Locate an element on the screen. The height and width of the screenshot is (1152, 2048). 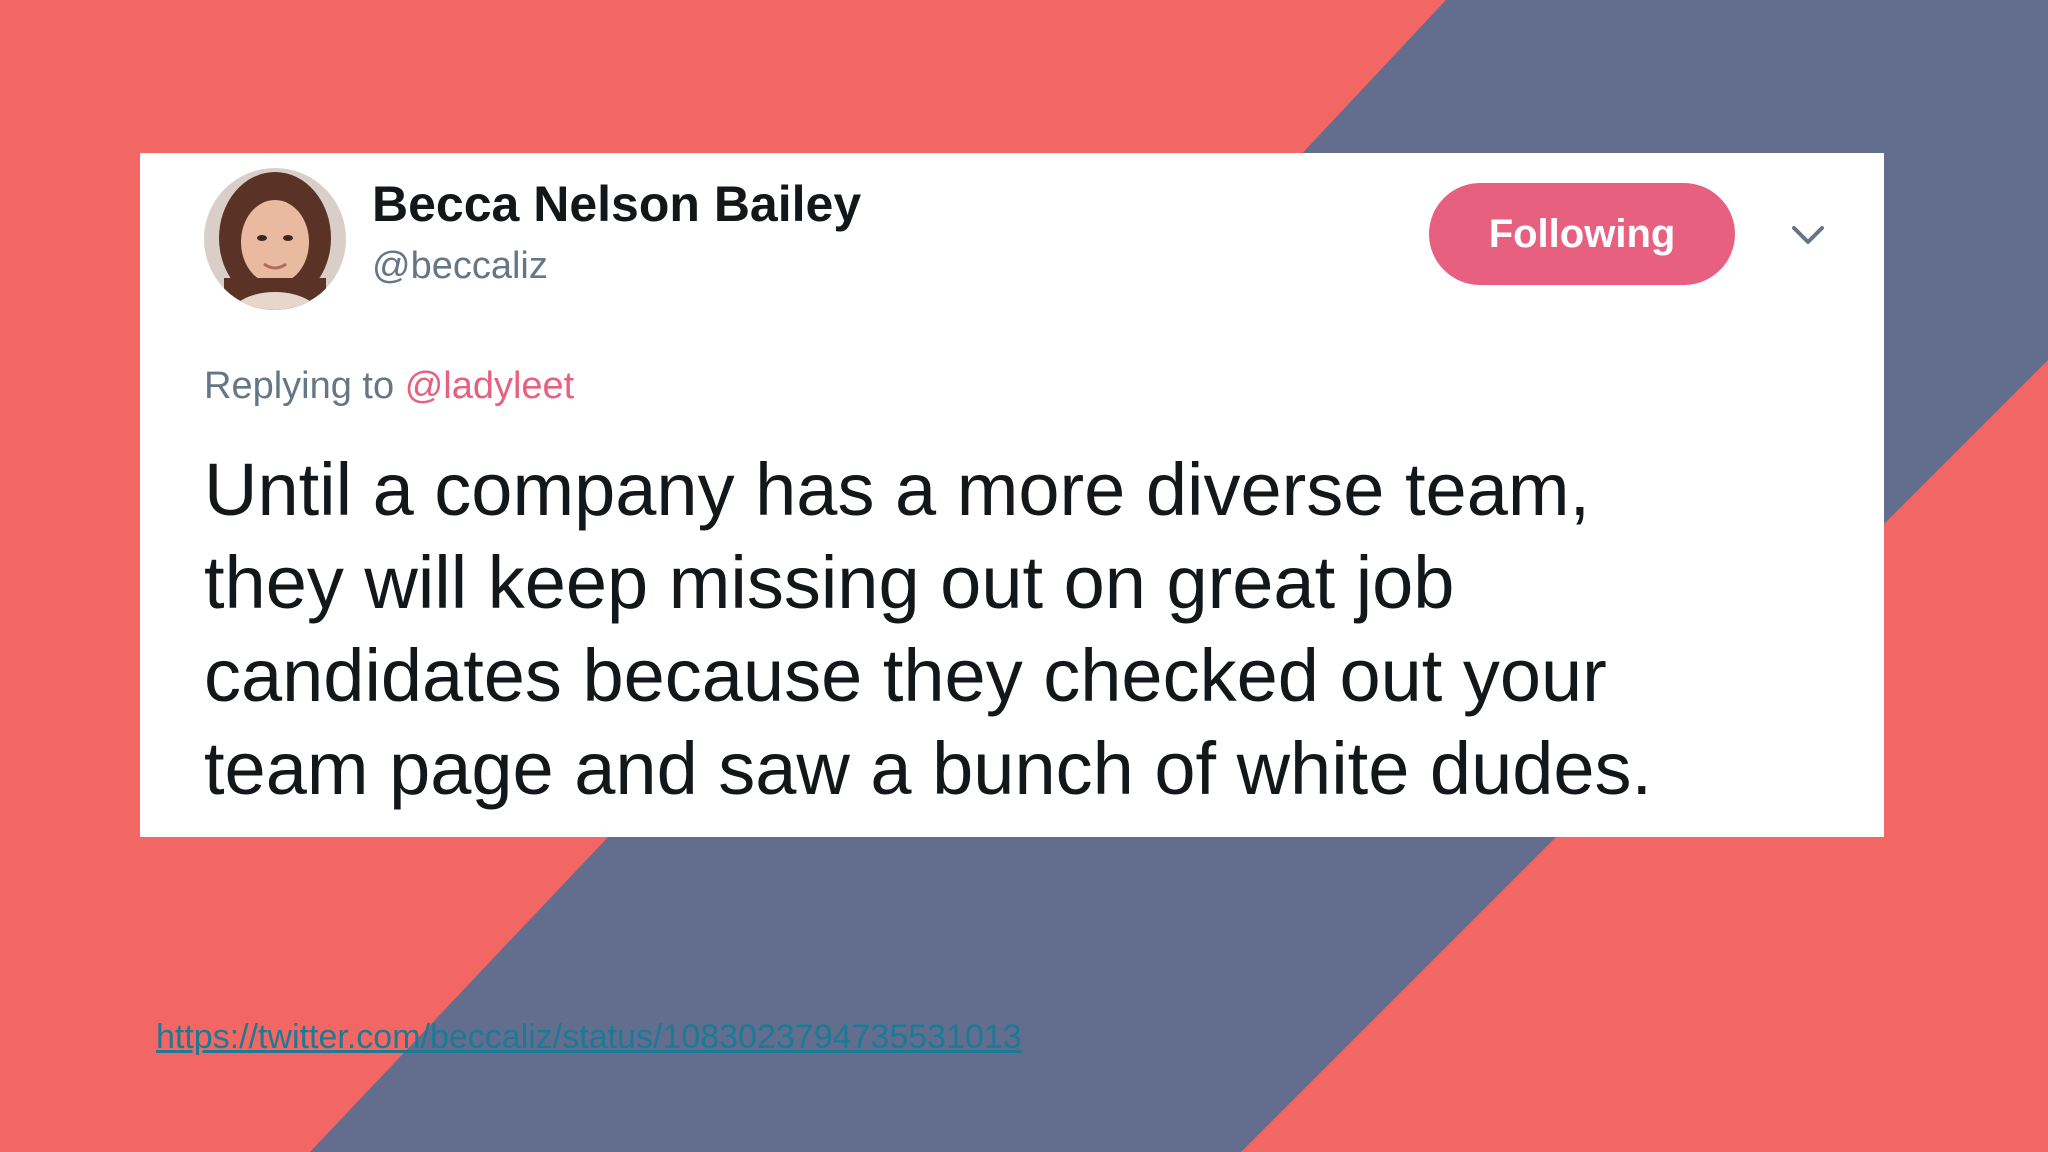
avatar is located at coordinates (275, 239).